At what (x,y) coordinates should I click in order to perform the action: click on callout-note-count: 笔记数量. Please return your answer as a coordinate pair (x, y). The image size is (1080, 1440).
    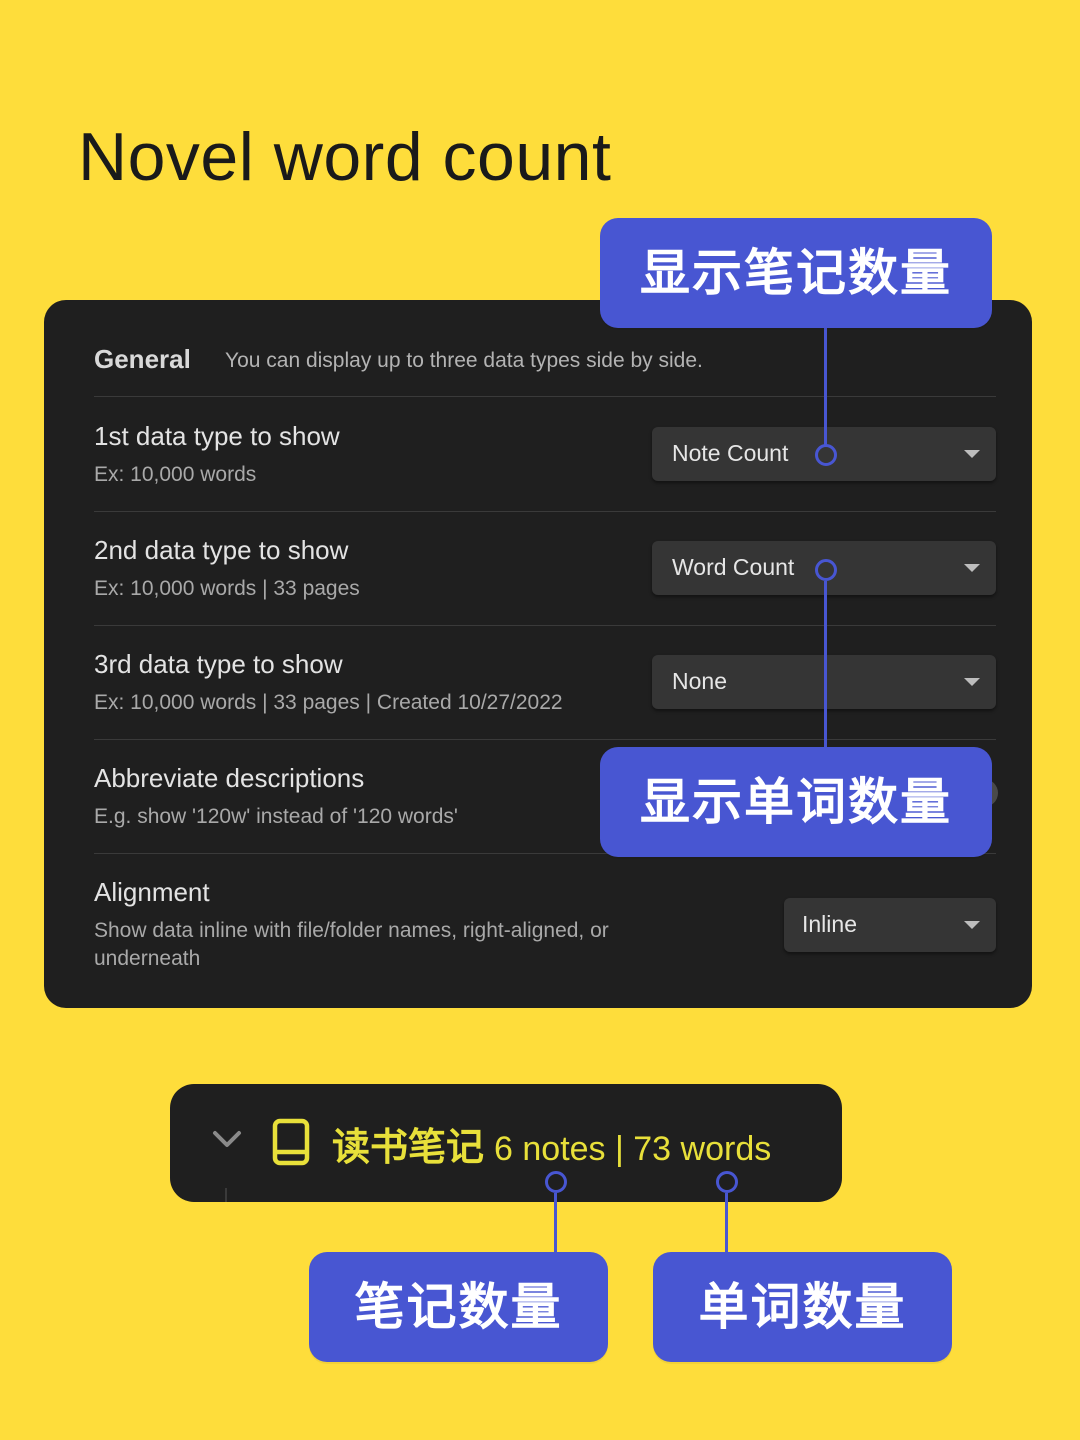
    Looking at the image, I should click on (458, 1307).